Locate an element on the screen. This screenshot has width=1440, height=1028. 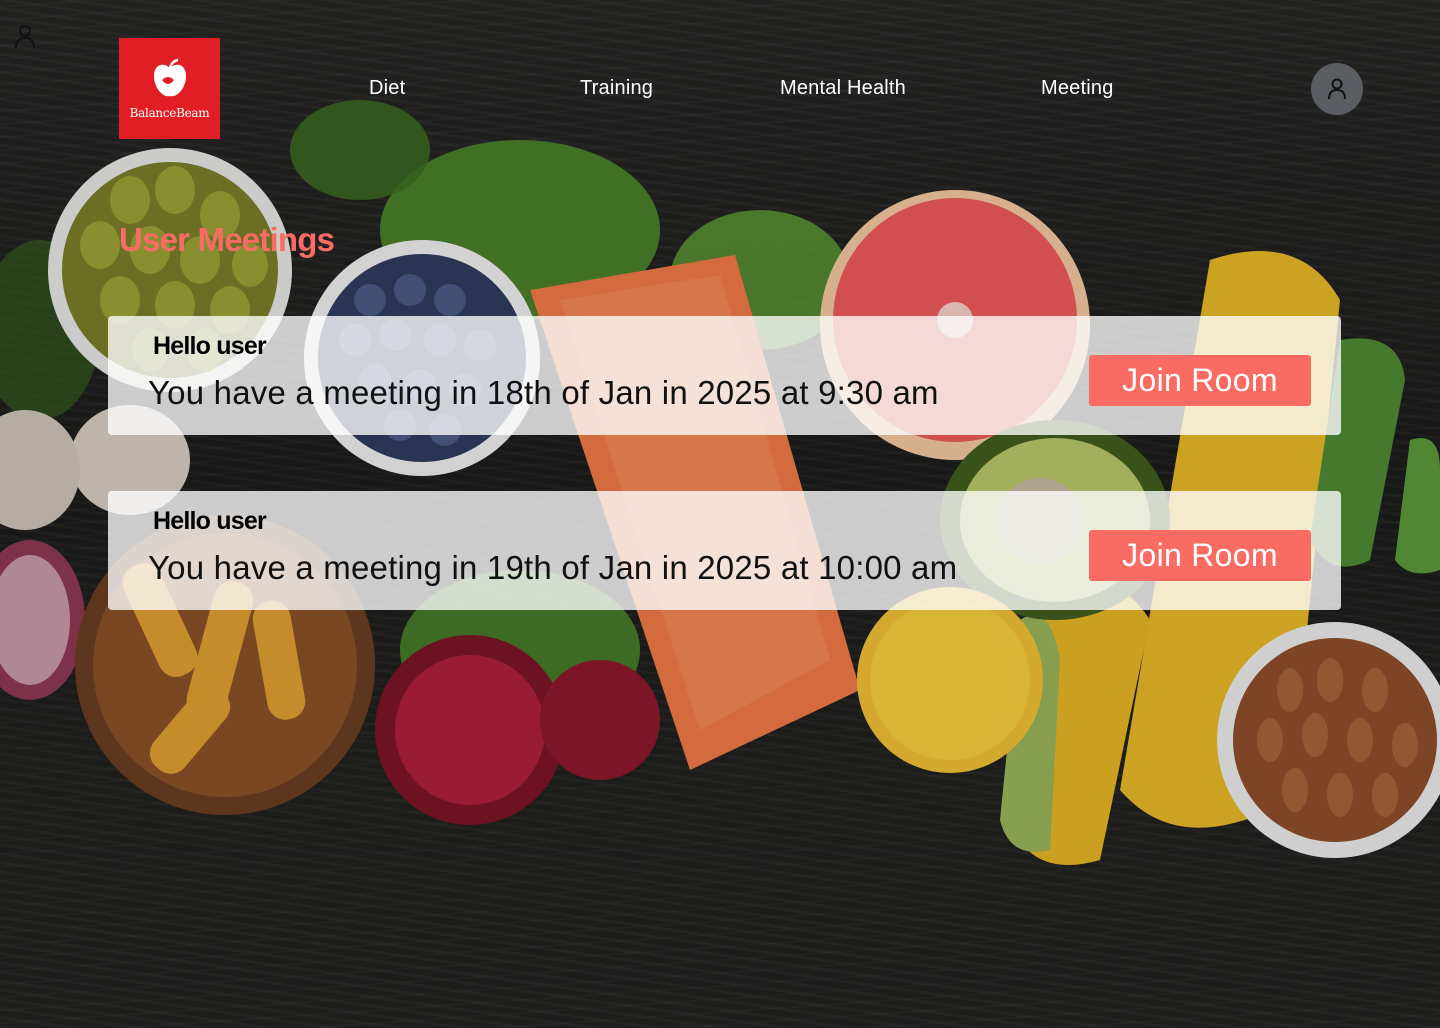
nav-item-training: Training is located at coordinates (616, 88).